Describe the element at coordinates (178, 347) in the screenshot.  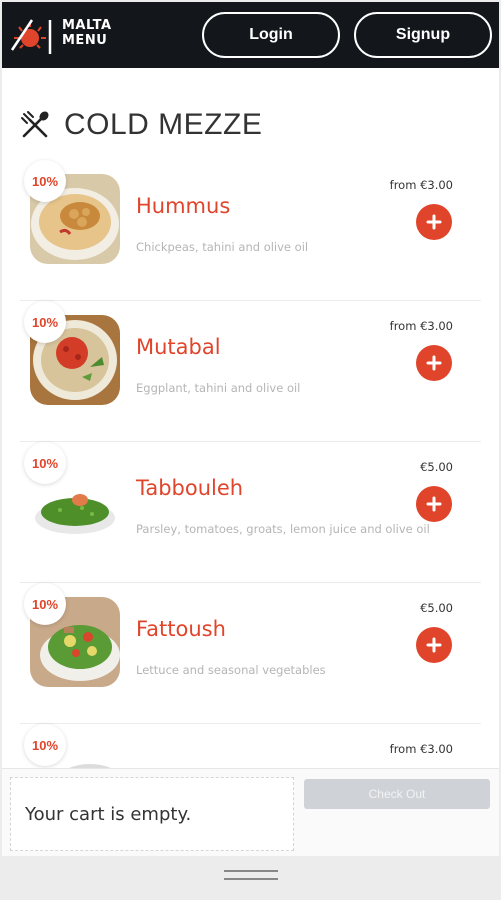
I see `item-name: Mutabal` at that location.